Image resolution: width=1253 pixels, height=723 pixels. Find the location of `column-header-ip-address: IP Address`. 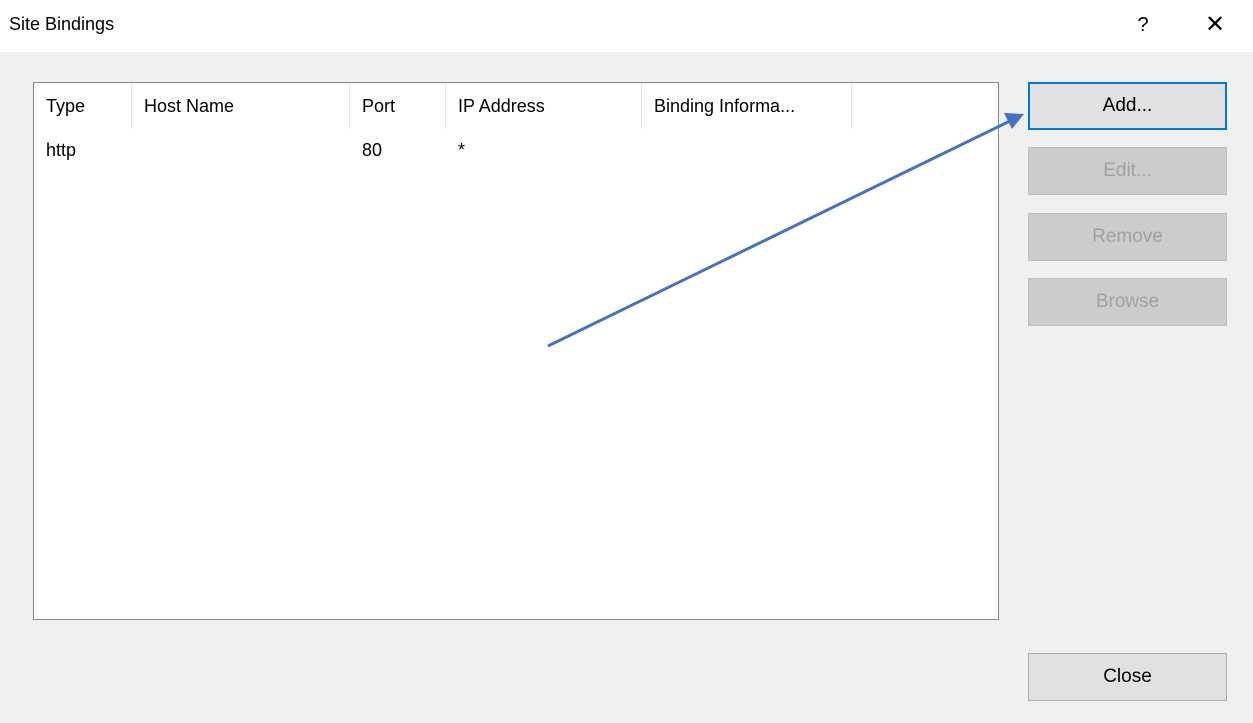

column-header-ip-address: IP Address is located at coordinates (544, 106).